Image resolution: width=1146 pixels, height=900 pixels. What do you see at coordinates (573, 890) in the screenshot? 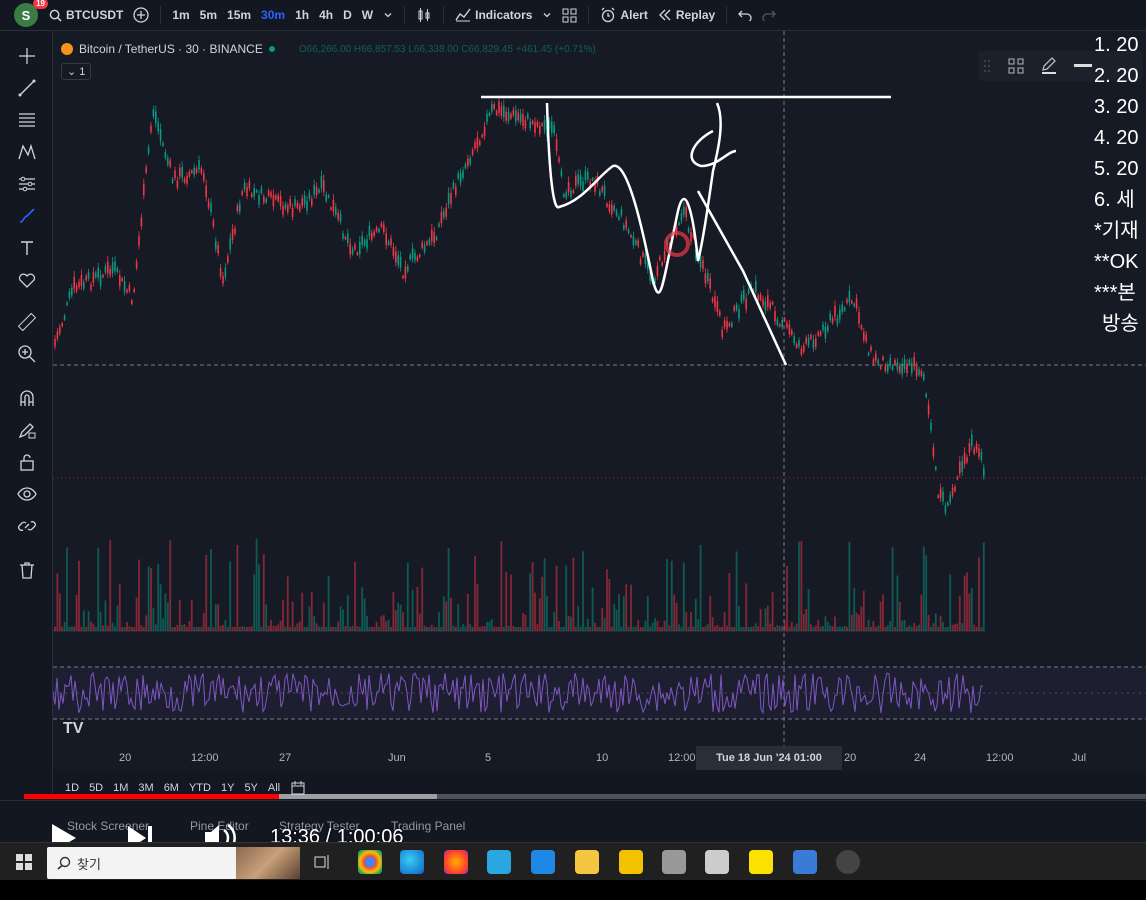
I see `screen-bottom-edge` at bounding box center [573, 890].